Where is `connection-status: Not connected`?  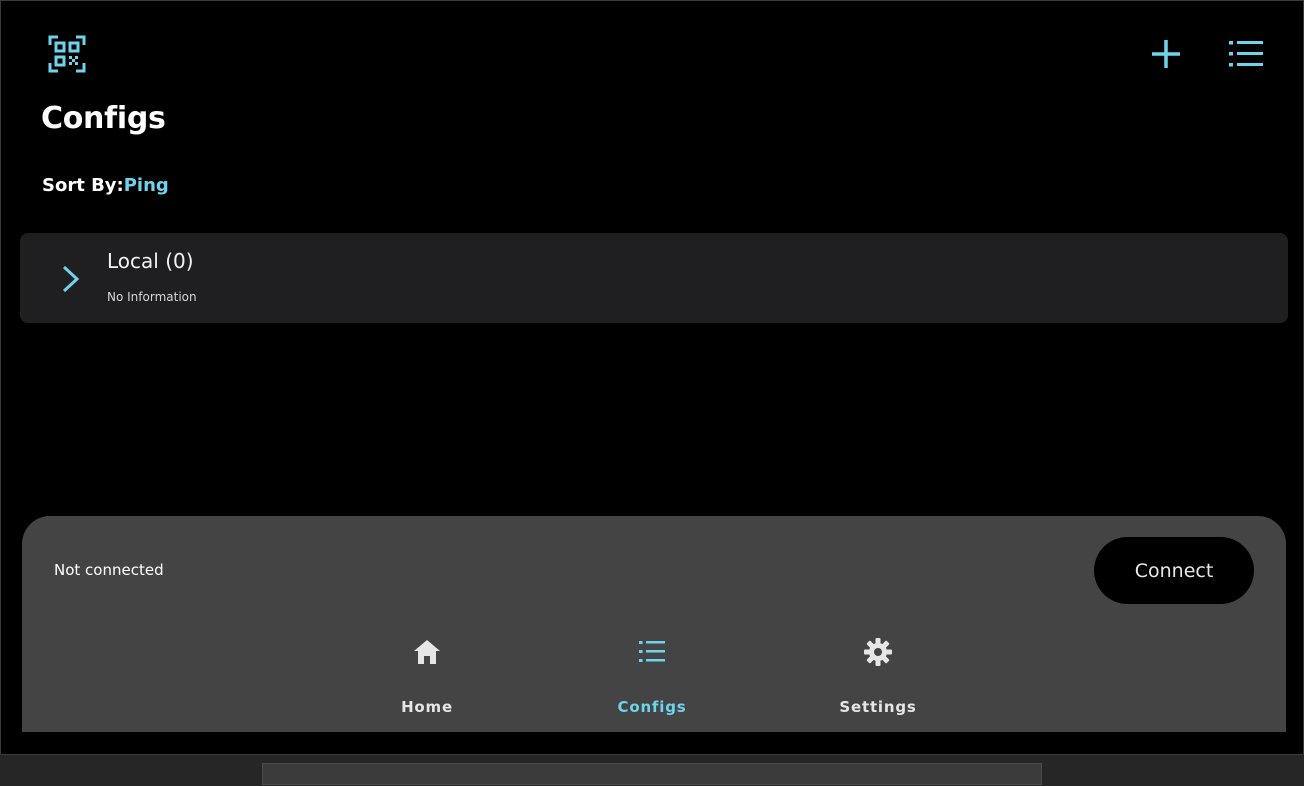 connection-status: Not connected is located at coordinates (109, 570).